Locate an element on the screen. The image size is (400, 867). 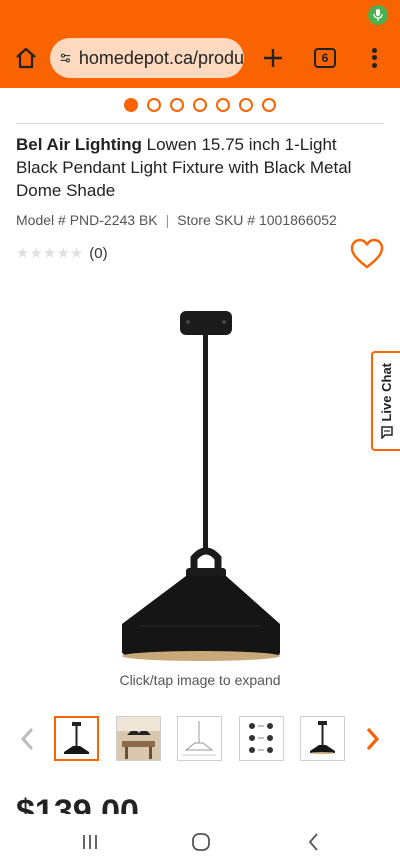
thumbnail-strip is located at coordinates (200, 739).